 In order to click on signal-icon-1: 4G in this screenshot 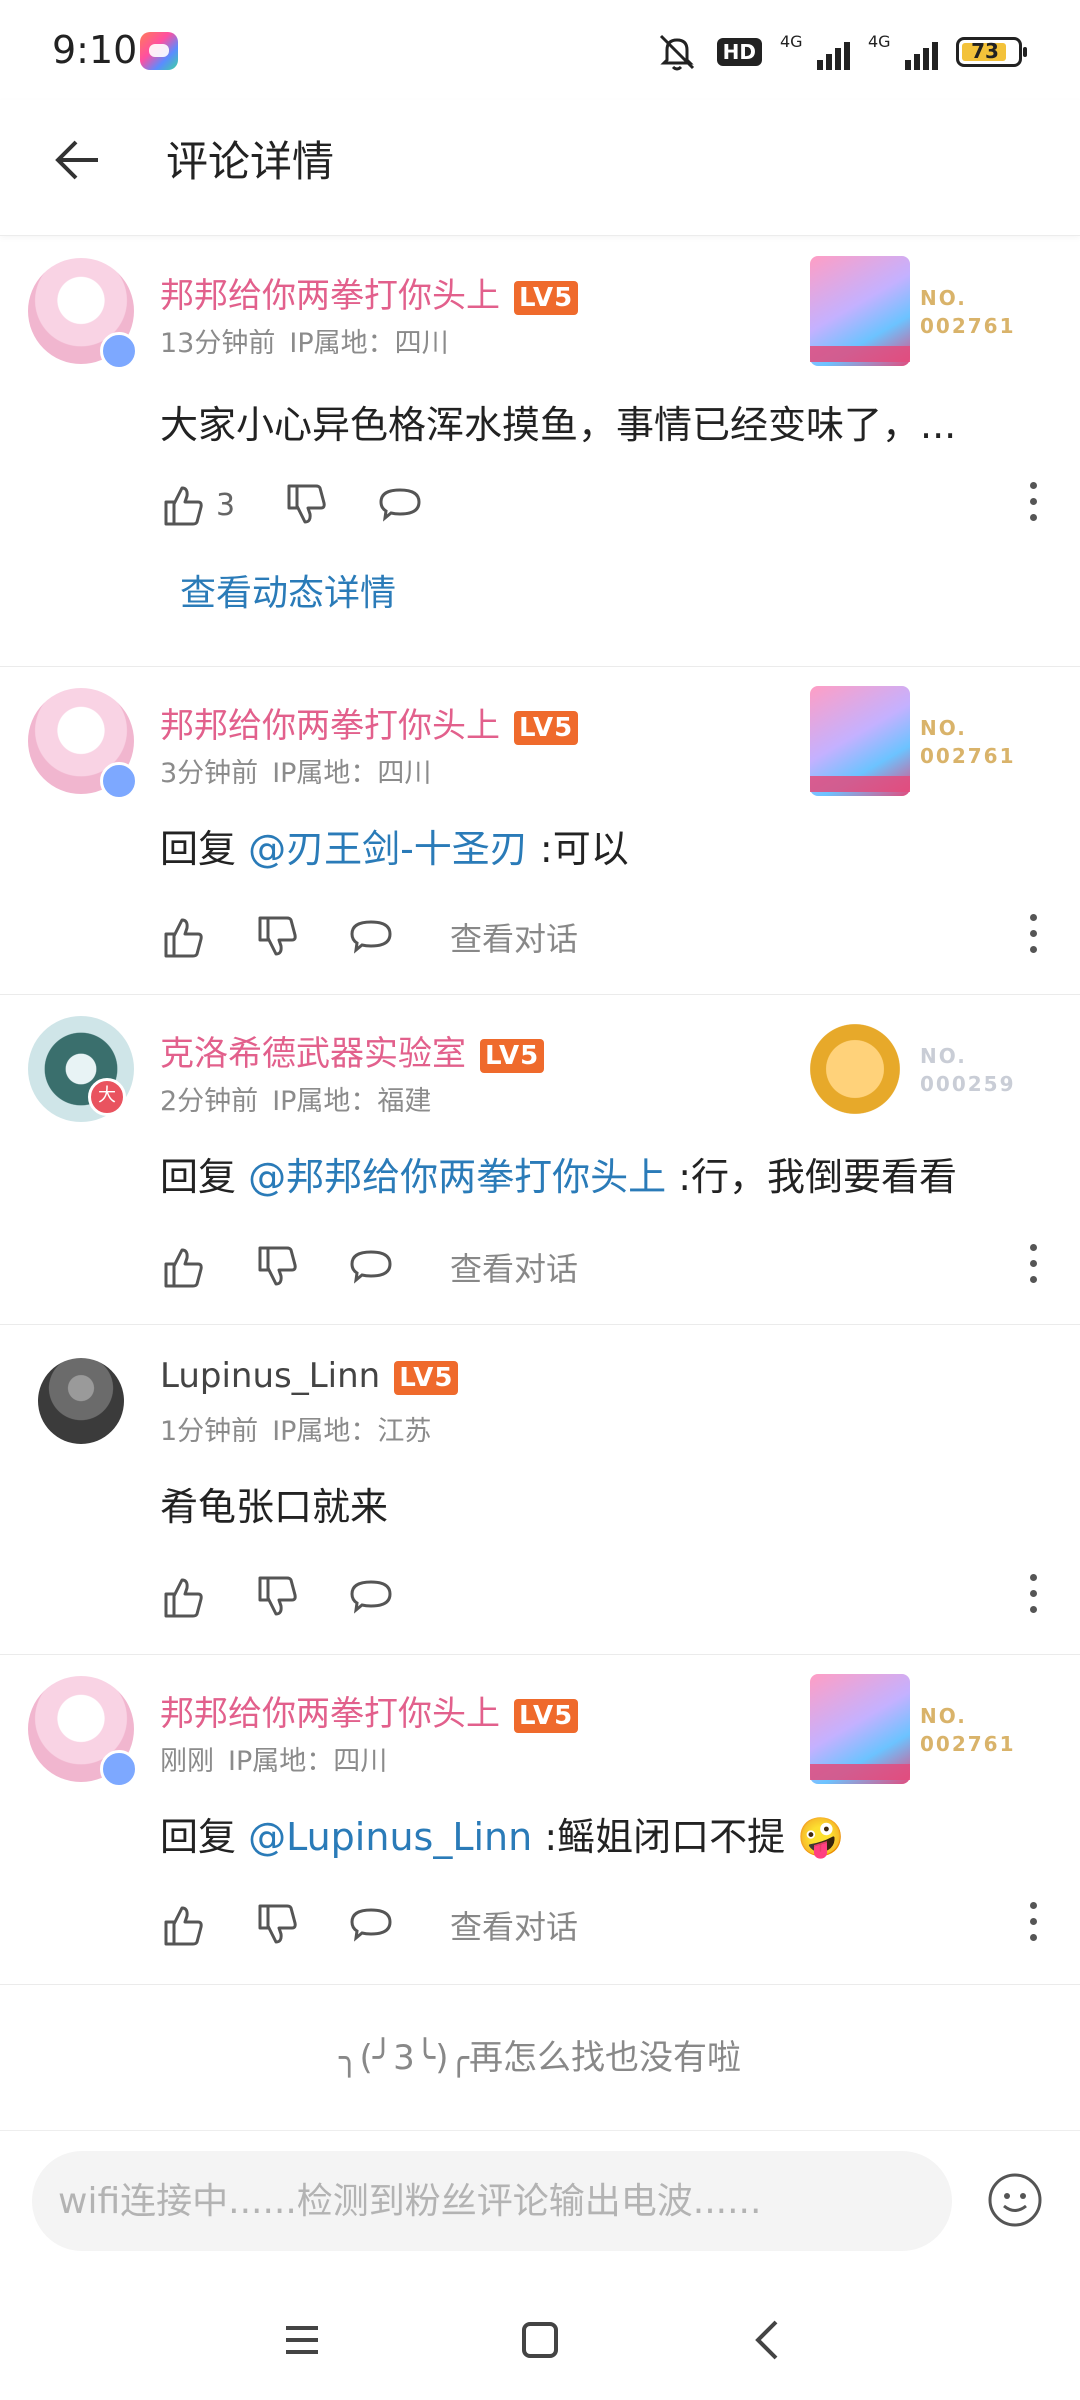, I will do `click(815, 52)`.